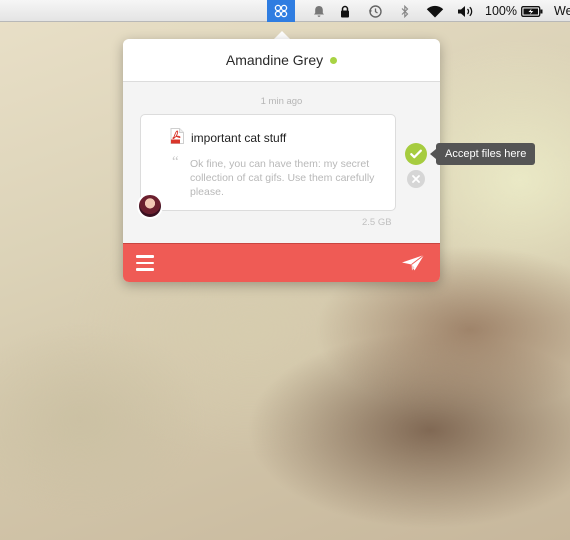 This screenshot has width=570, height=540. Describe the element at coordinates (377, 222) in the screenshot. I see `file-size: 2.5 GB` at that location.